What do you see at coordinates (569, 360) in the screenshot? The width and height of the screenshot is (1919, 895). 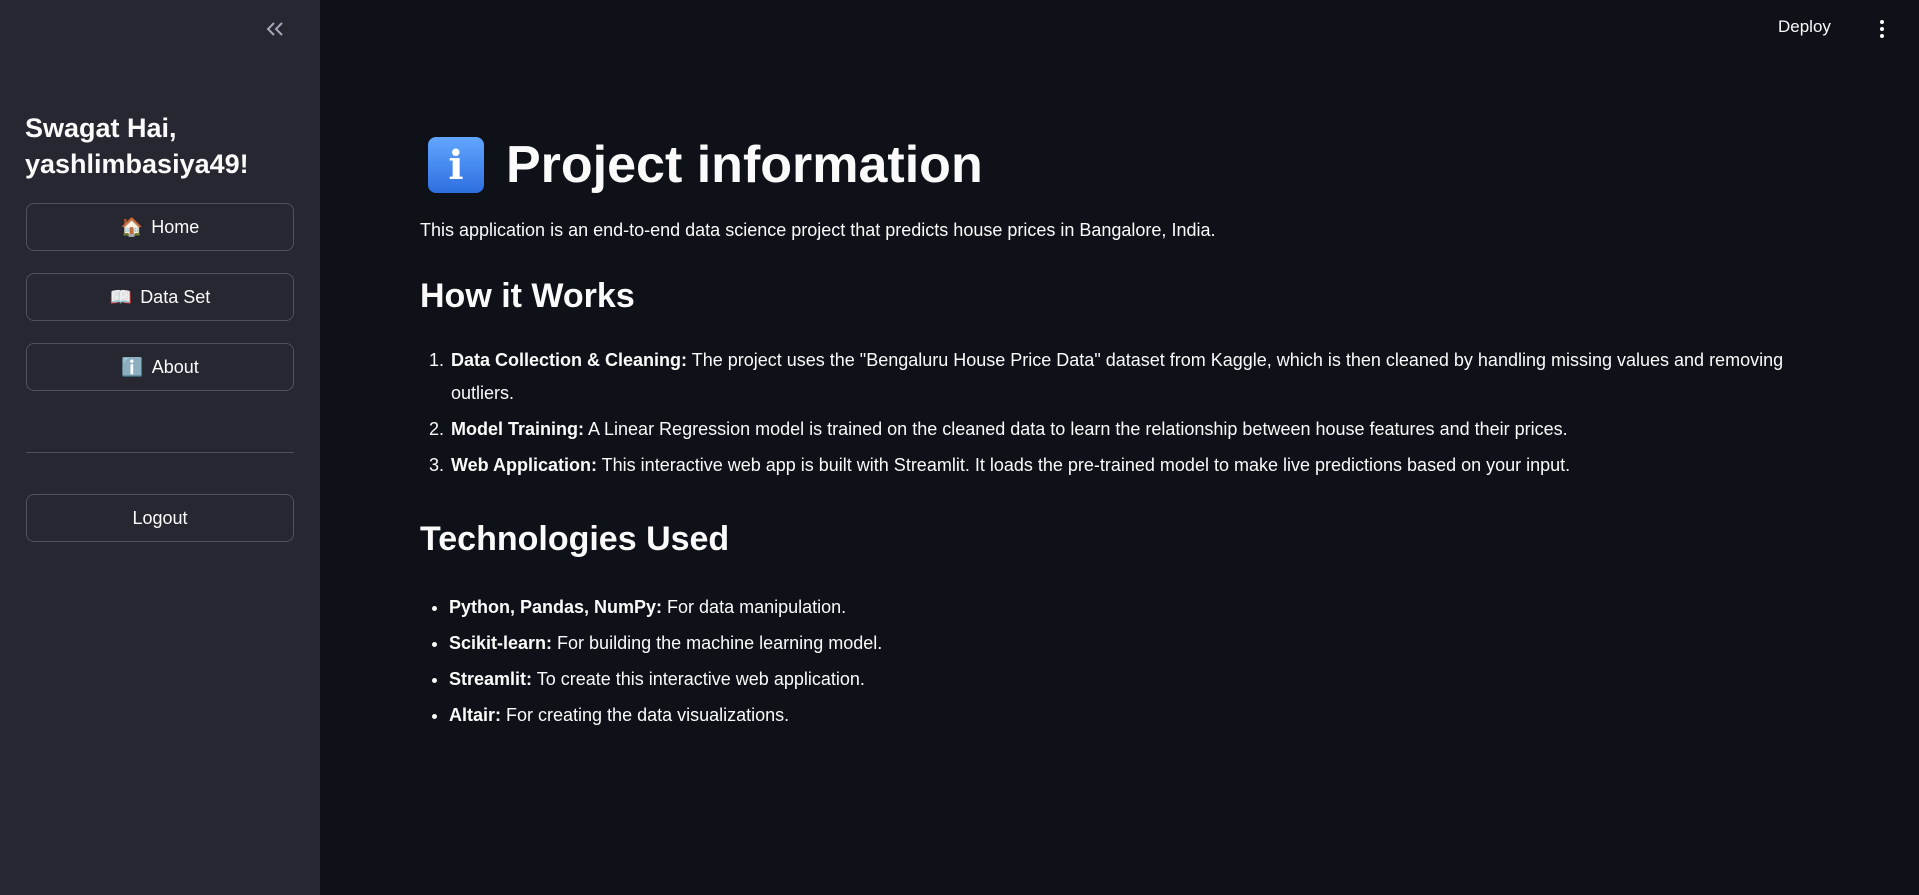 I see `step-title: Data Collection & Cleaning:` at bounding box center [569, 360].